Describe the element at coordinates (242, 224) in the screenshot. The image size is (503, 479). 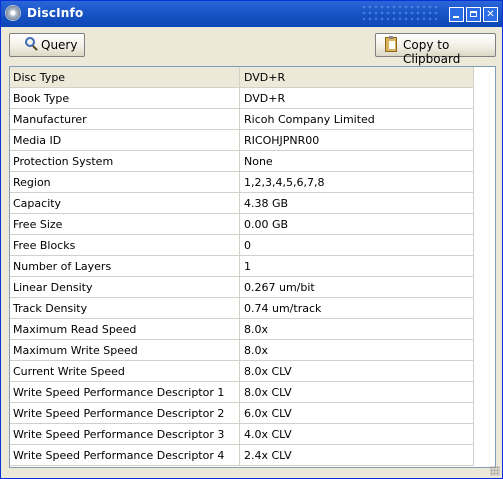
I see `table-row: Free Size 0.00 GB` at that location.